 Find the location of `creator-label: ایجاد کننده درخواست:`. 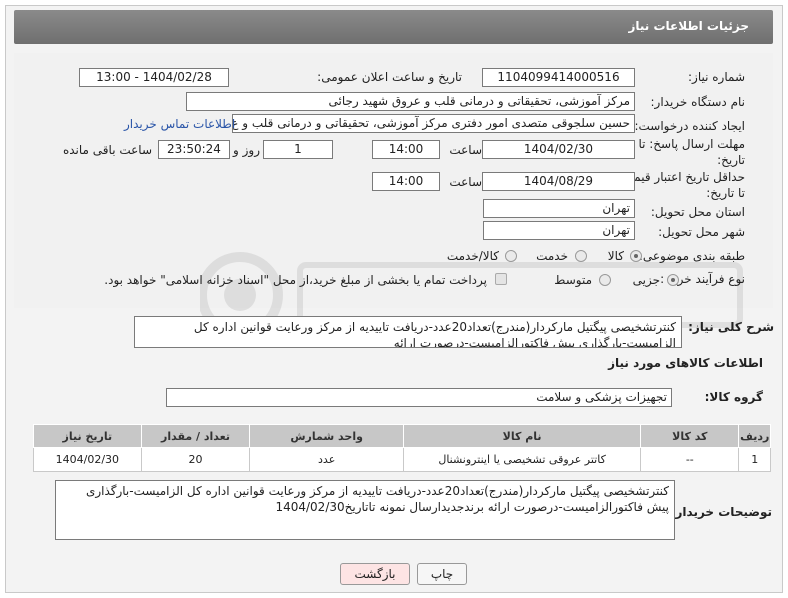

creator-label: ایجاد کننده درخواست: is located at coordinates (689, 126).